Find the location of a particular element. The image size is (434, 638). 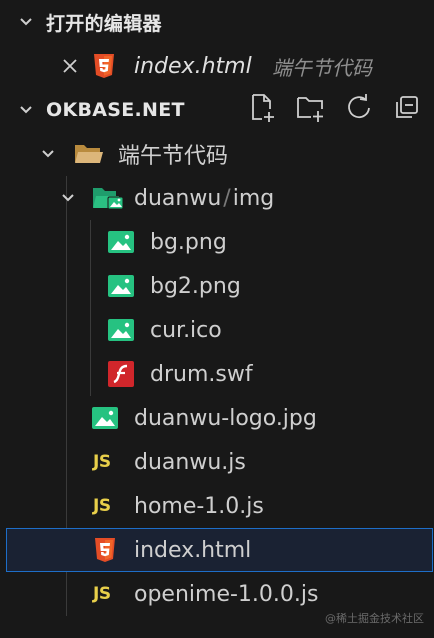

open-editors-header: 打开的编辑器 is located at coordinates (217, 22).